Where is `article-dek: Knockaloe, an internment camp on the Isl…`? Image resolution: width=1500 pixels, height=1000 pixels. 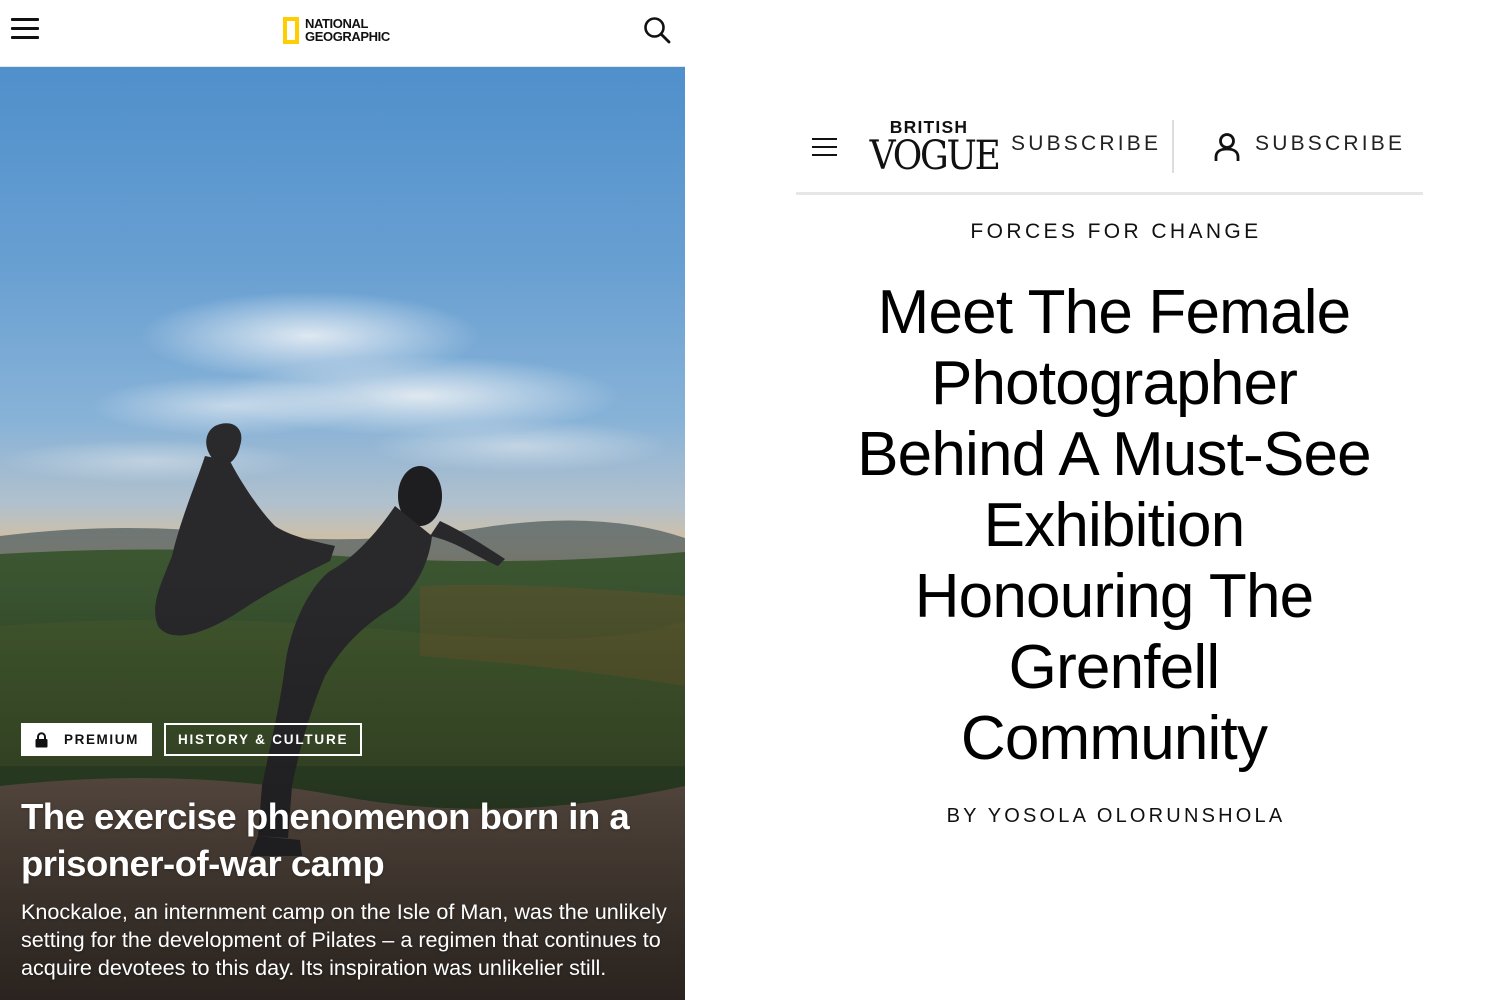 article-dek: Knockaloe, an internment camp on the Isl… is located at coordinates (344, 939).